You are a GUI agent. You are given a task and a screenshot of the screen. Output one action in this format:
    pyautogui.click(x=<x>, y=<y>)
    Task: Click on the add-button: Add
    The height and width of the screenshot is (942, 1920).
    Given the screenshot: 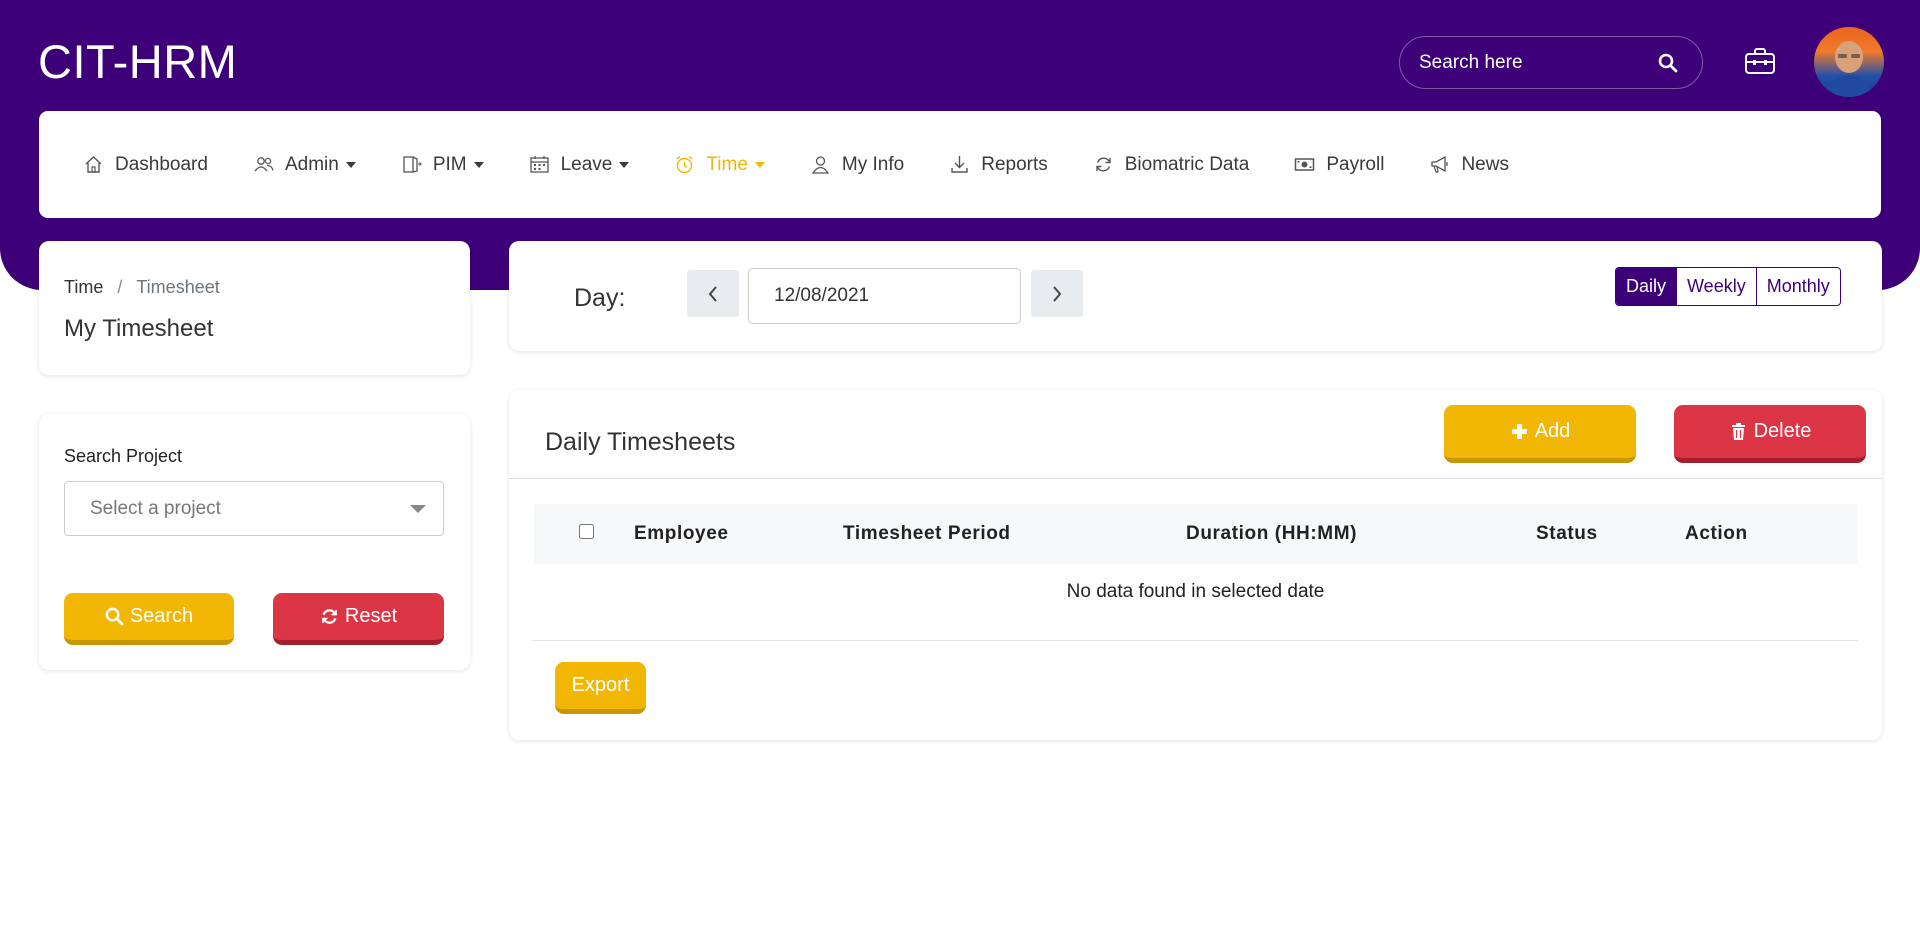 What is the action you would take?
    pyautogui.click(x=1540, y=434)
    